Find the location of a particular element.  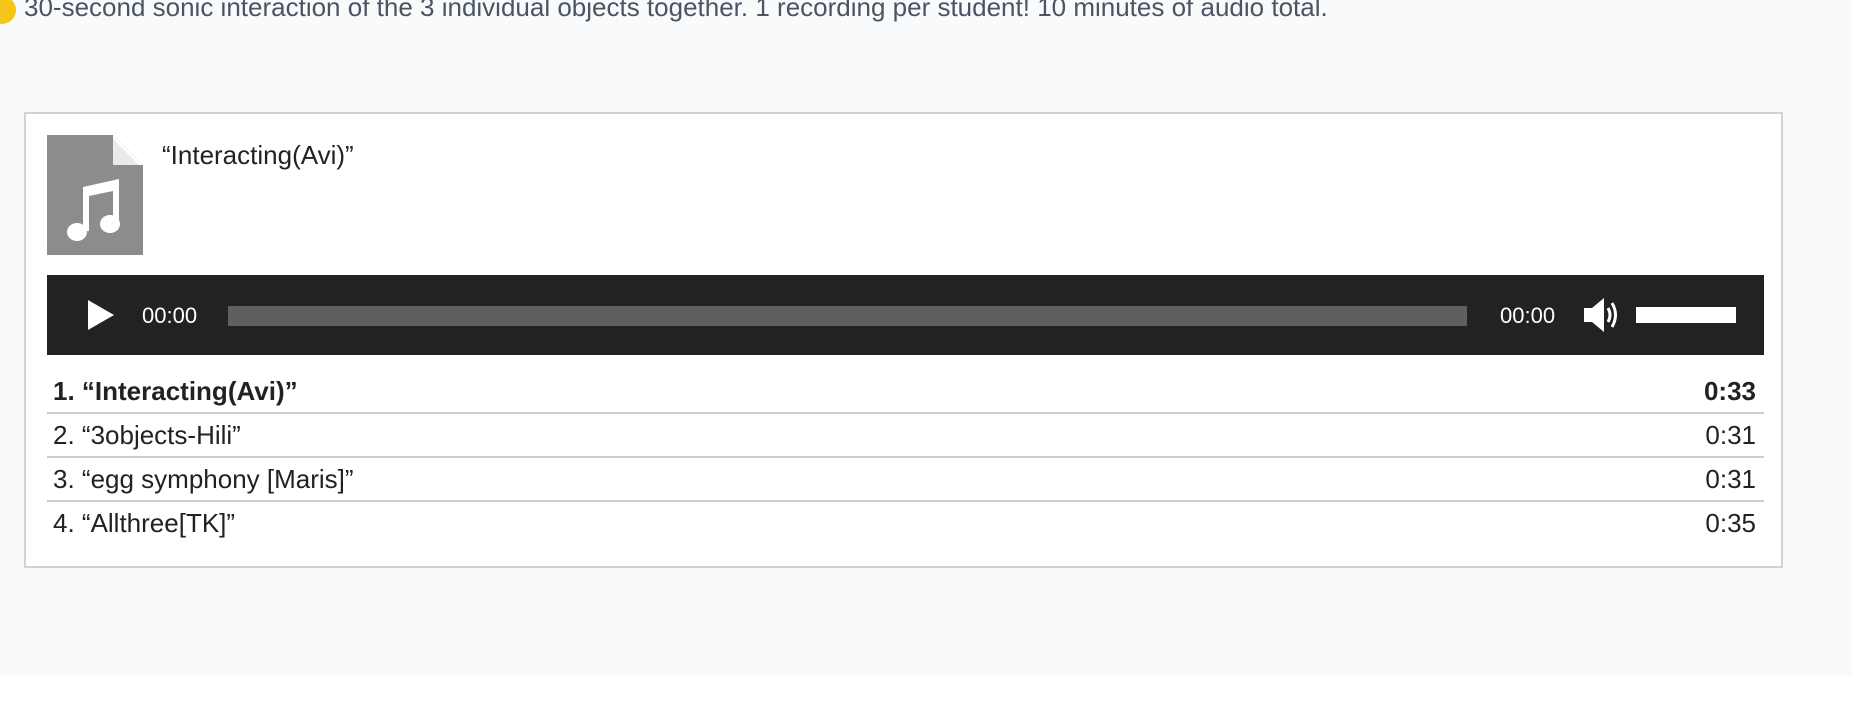

track-title: 2. “3objects-Hili” is located at coordinates (147, 435).